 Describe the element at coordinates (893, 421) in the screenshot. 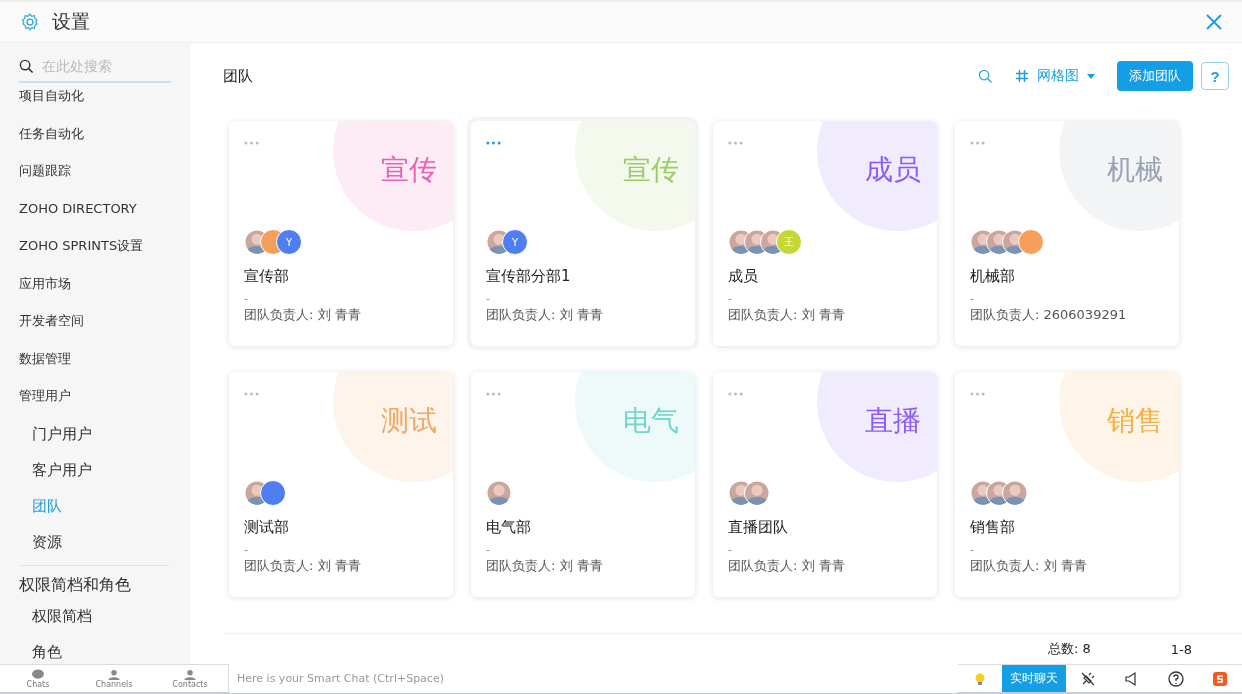

I see `team-tag: 直播` at that location.